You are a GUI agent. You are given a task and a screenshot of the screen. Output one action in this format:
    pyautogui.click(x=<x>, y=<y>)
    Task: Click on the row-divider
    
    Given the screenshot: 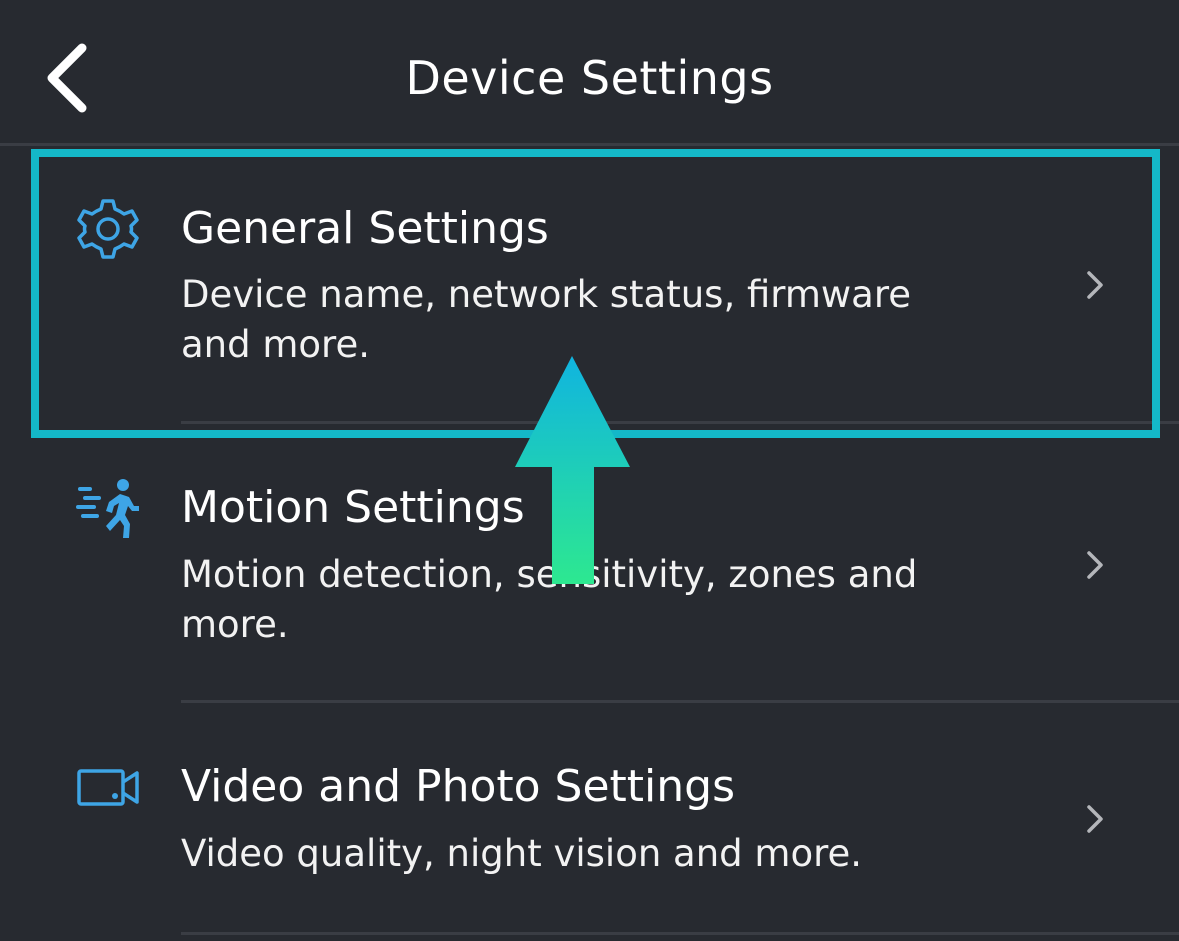 What is the action you would take?
    pyautogui.click(x=680, y=933)
    